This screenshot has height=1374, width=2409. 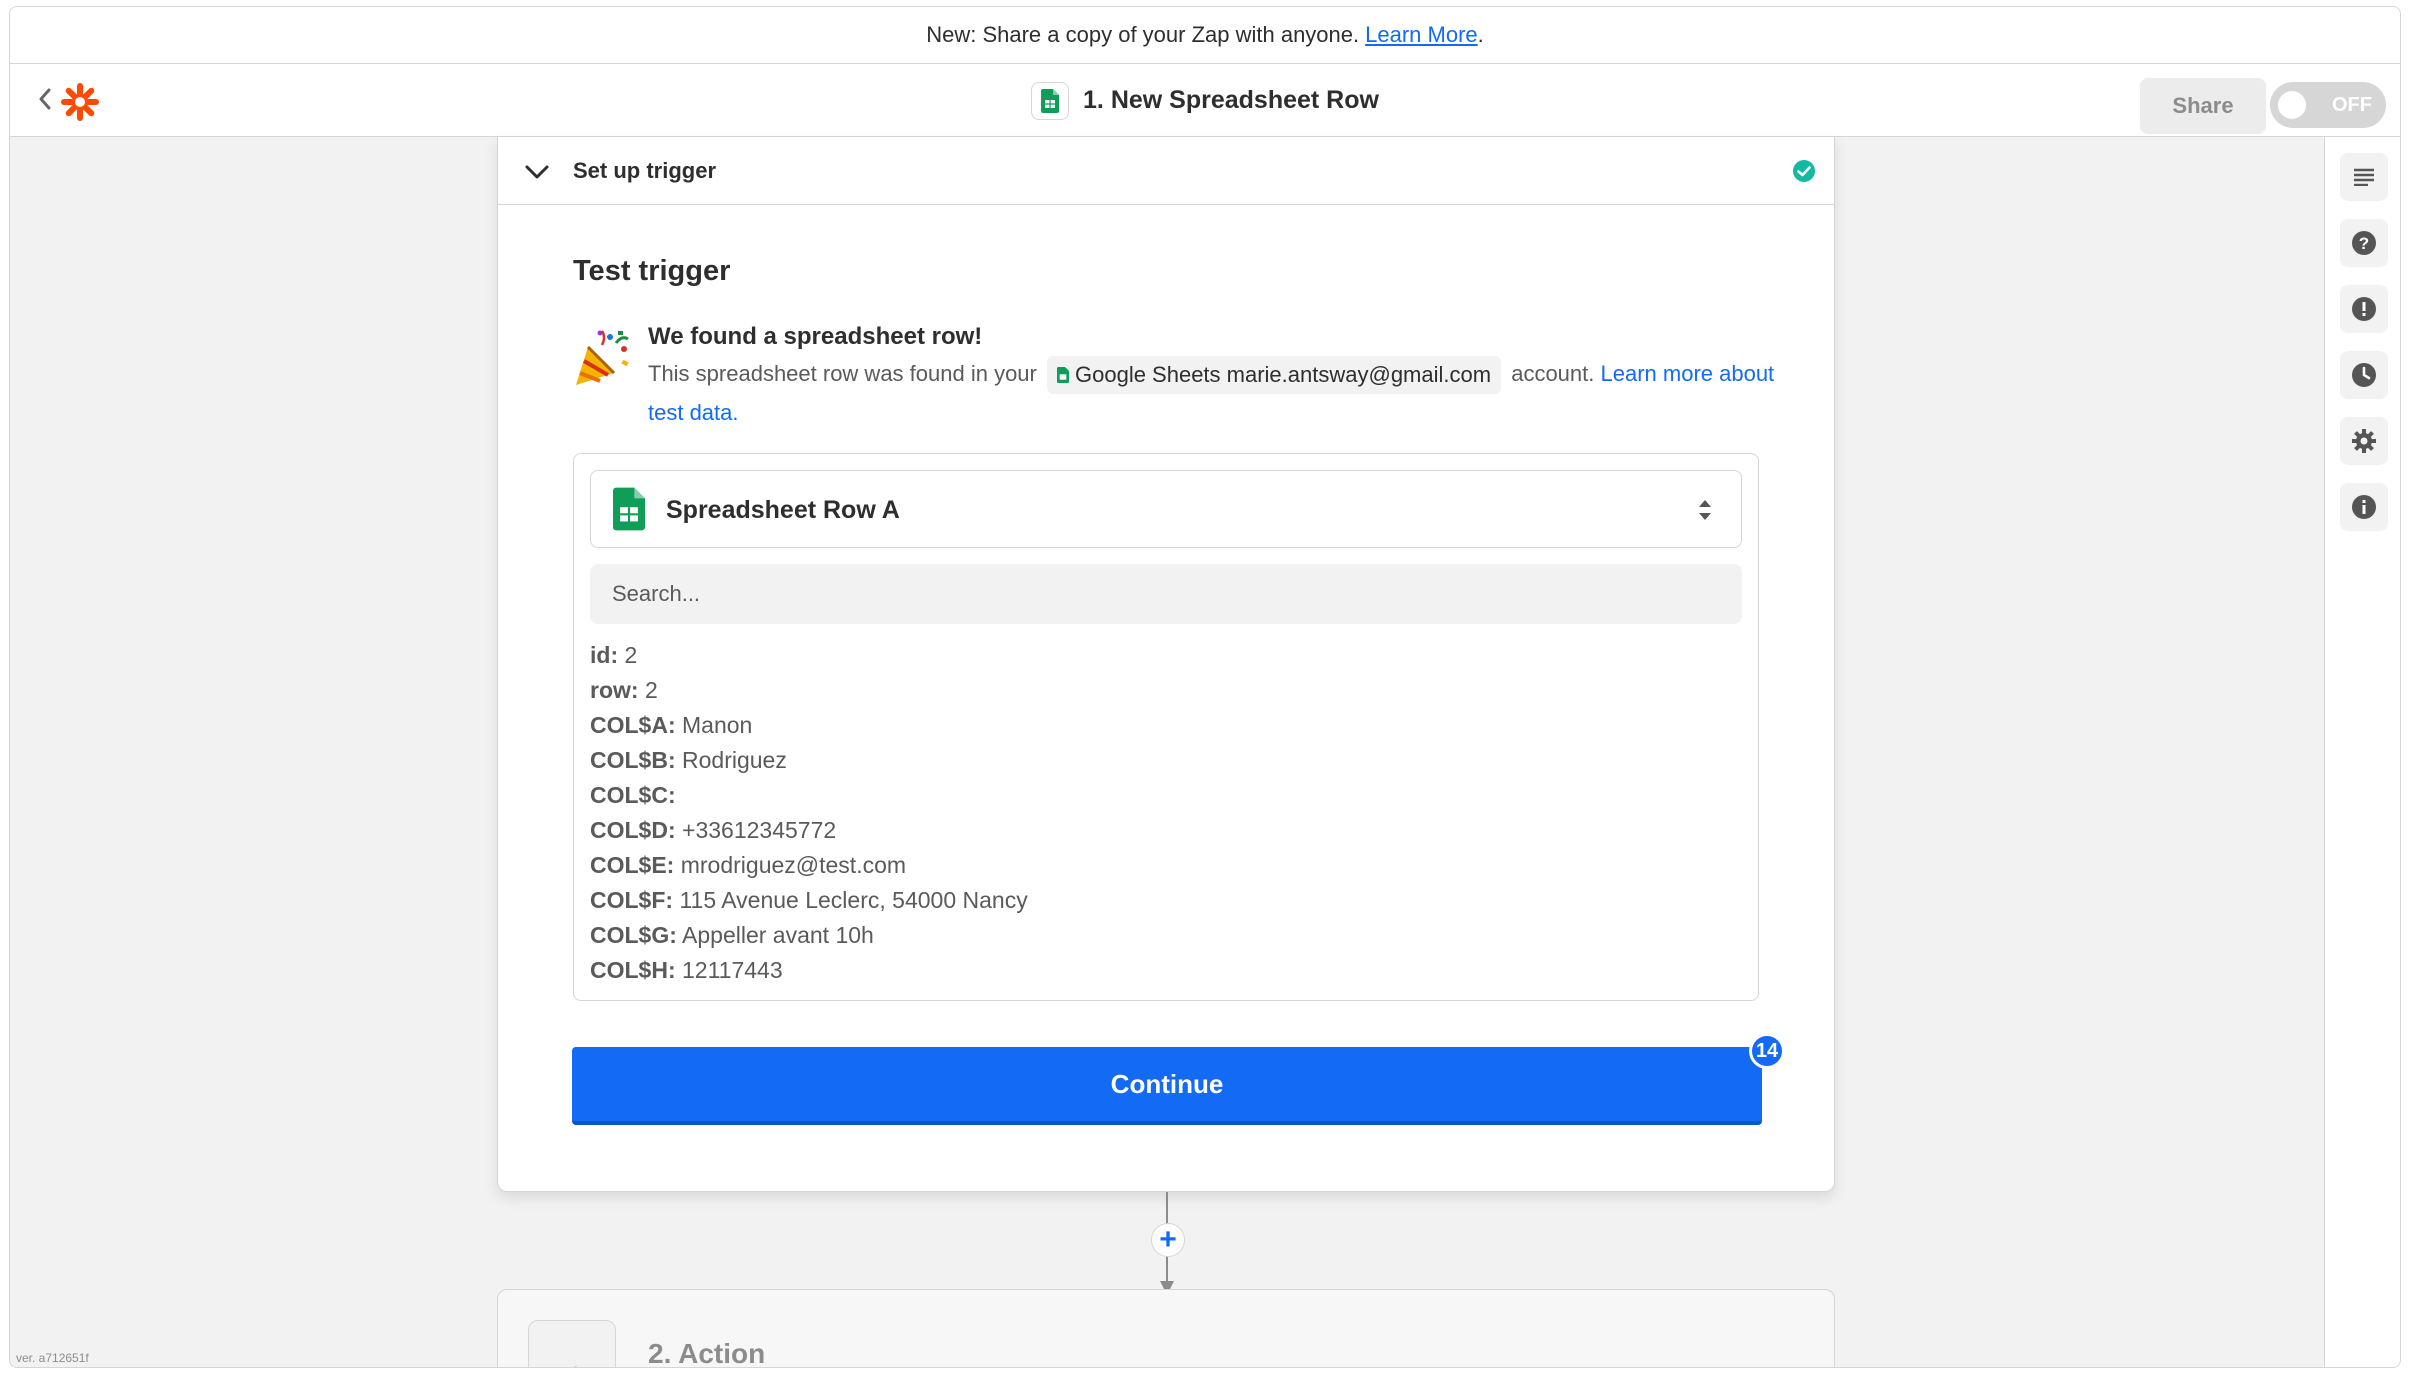 I want to click on field-row: COL$C:, so click(x=809, y=795).